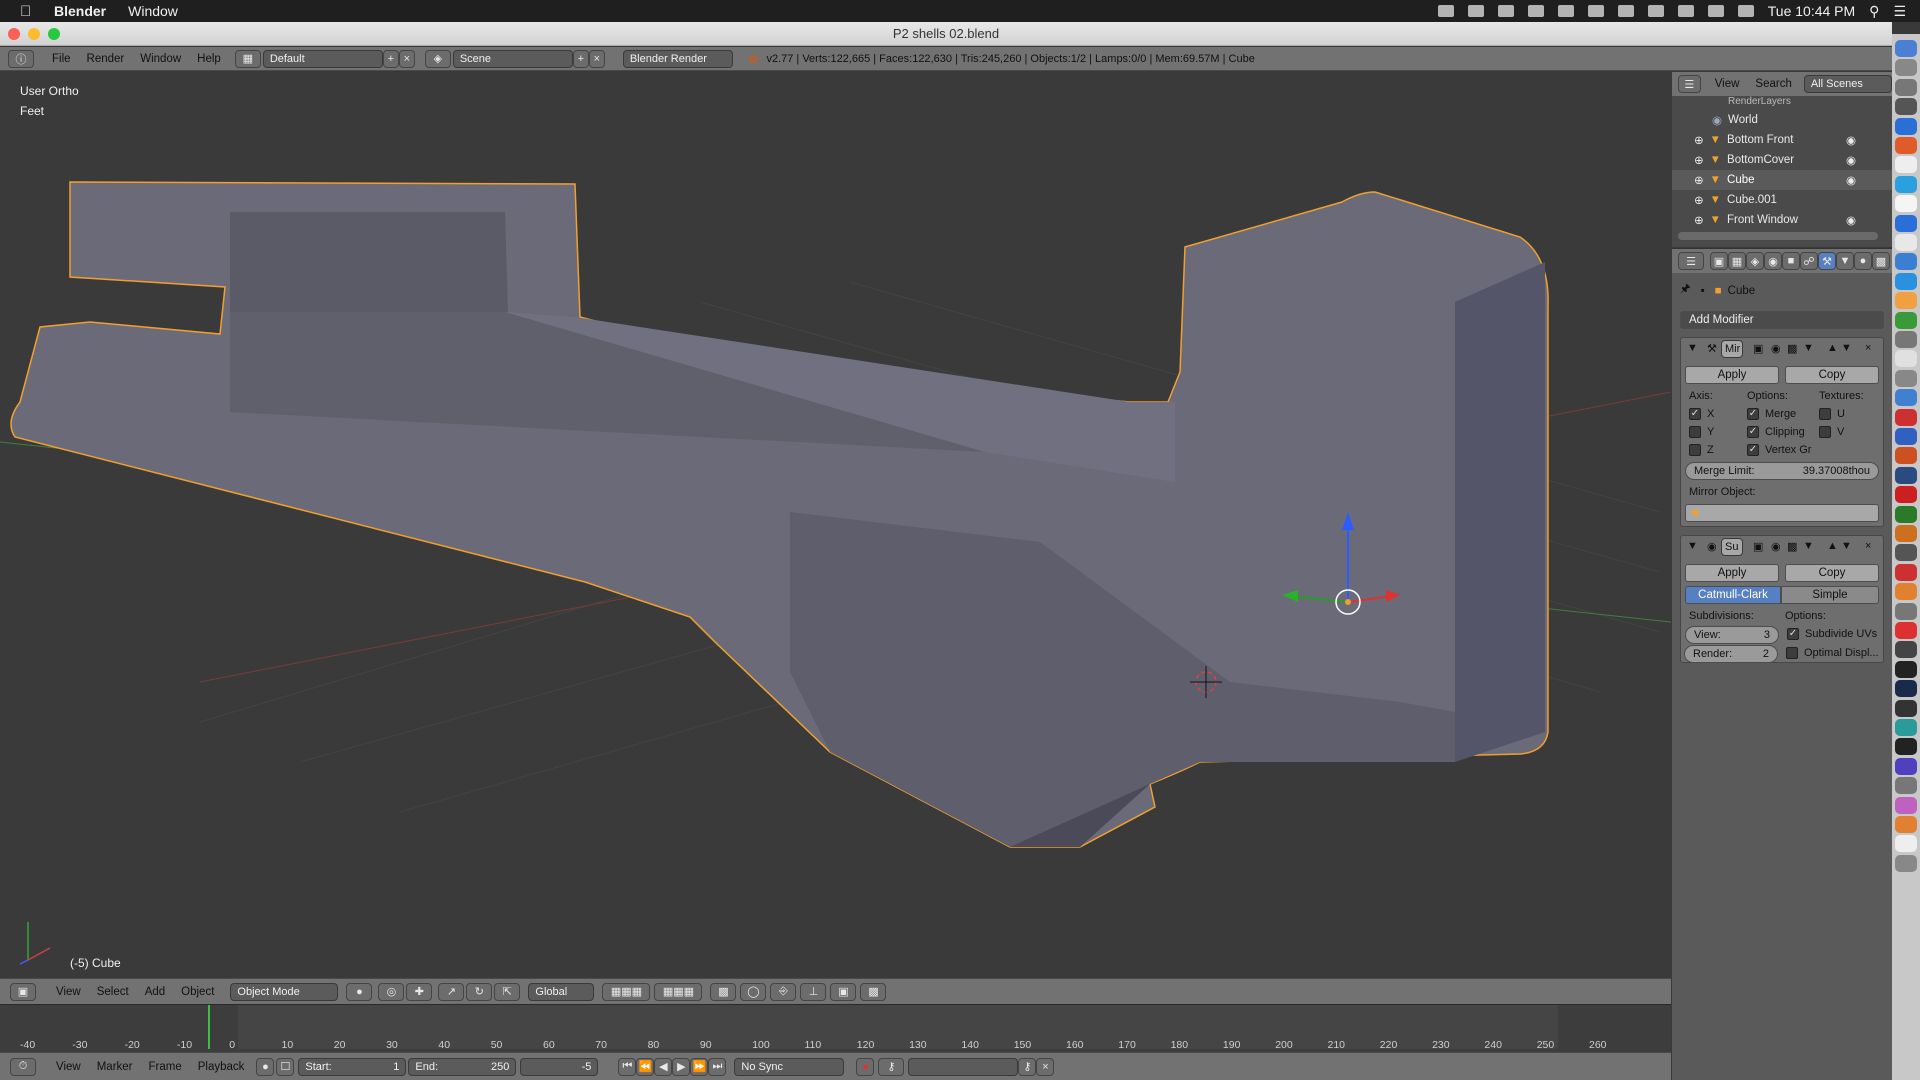 This screenshot has width=1920, height=1080. I want to click on cloud-icon, so click(1505, 11).